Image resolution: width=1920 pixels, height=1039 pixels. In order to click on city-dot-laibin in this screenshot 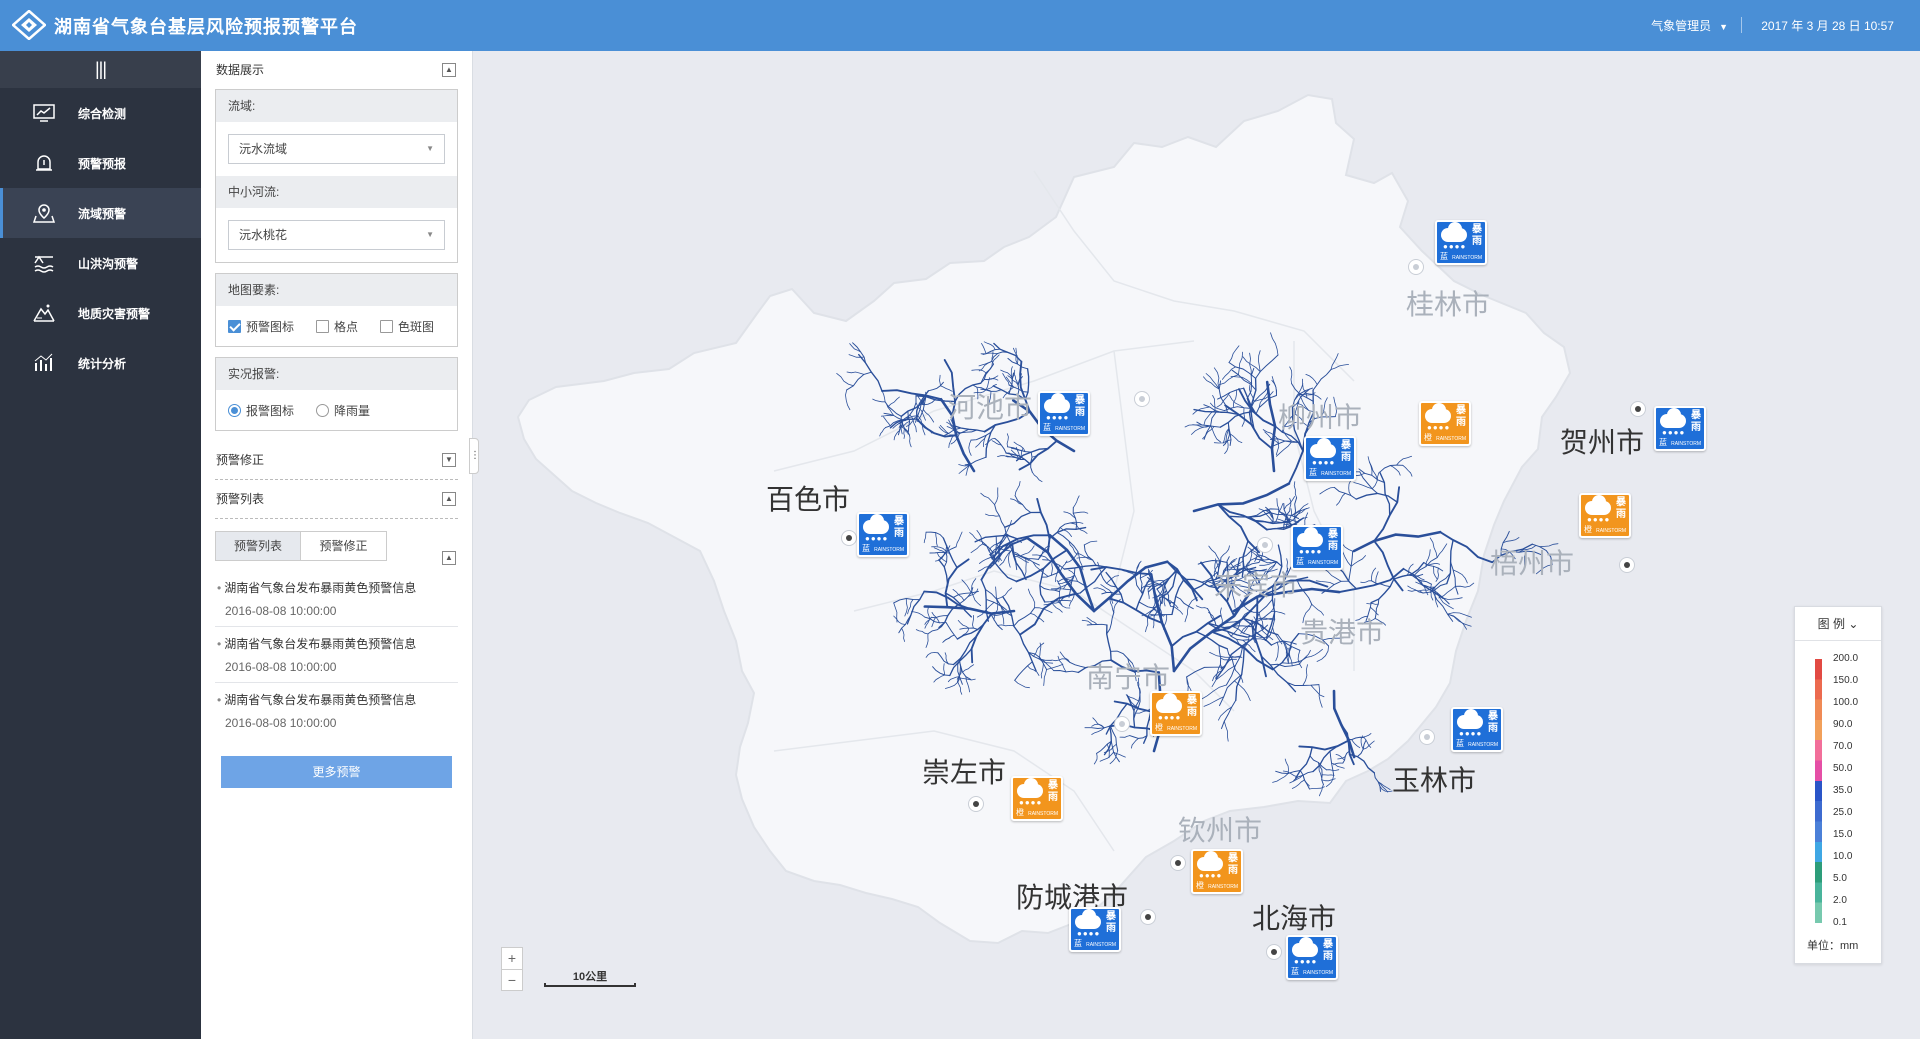, I will do `click(1265, 545)`.